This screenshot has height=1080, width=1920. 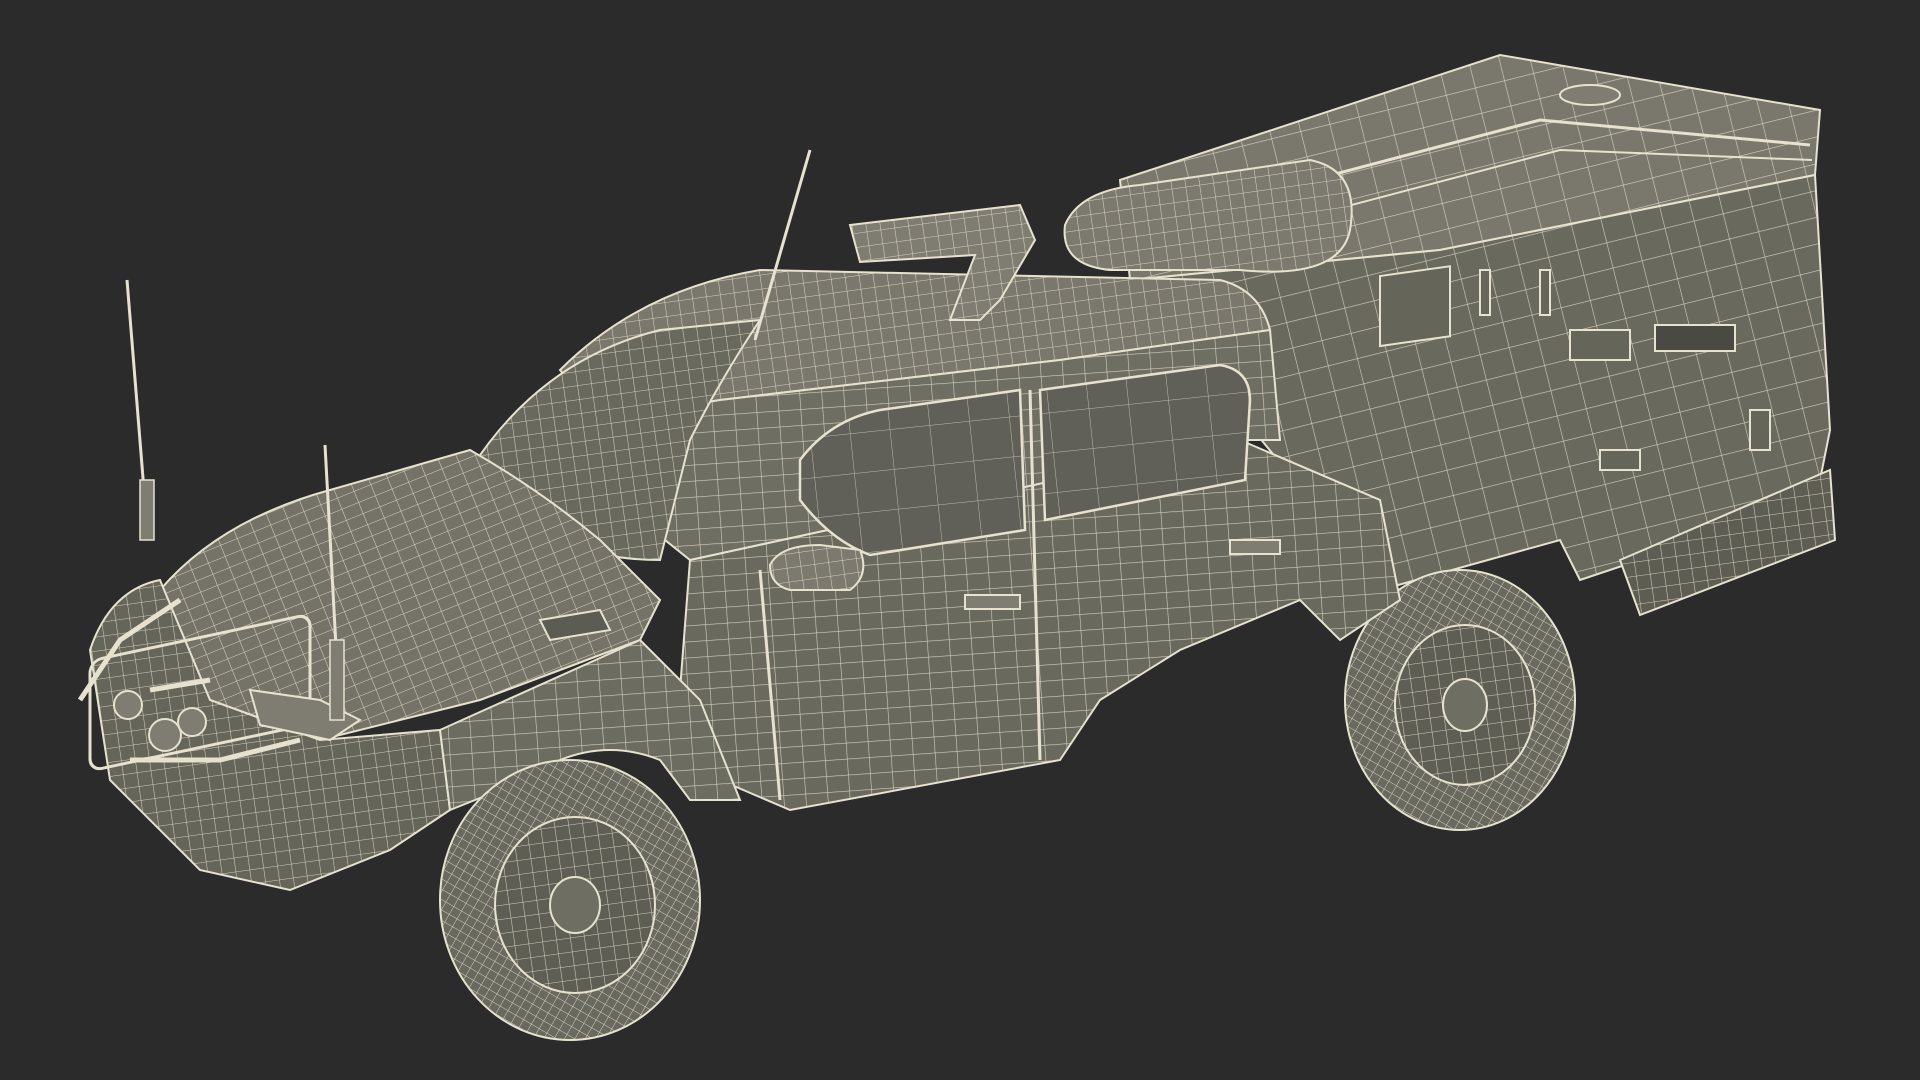 I want to click on rear-hub, so click(x=1465, y=705).